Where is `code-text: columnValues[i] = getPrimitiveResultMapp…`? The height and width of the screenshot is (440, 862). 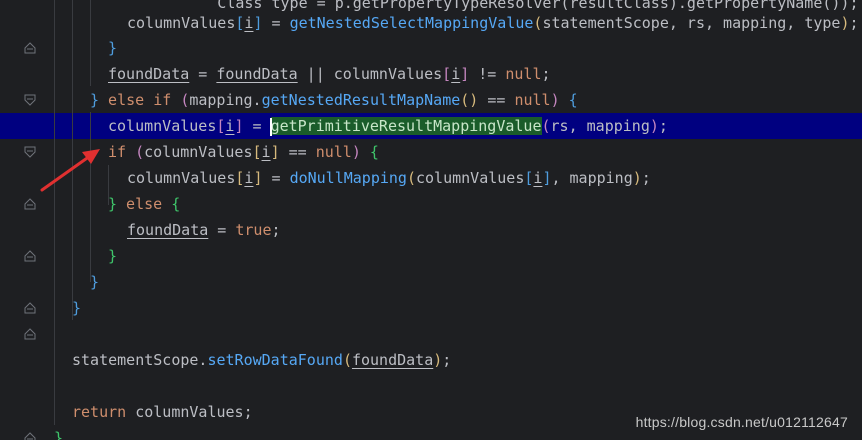
code-text: columnValues[i] = getPrimitiveResultMapp… is located at coordinates (388, 126).